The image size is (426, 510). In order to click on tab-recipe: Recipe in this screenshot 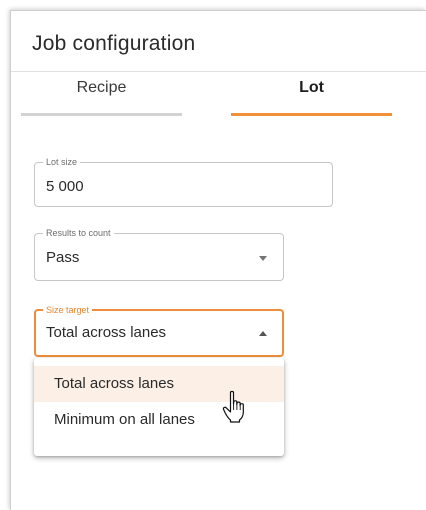, I will do `click(101, 99)`.